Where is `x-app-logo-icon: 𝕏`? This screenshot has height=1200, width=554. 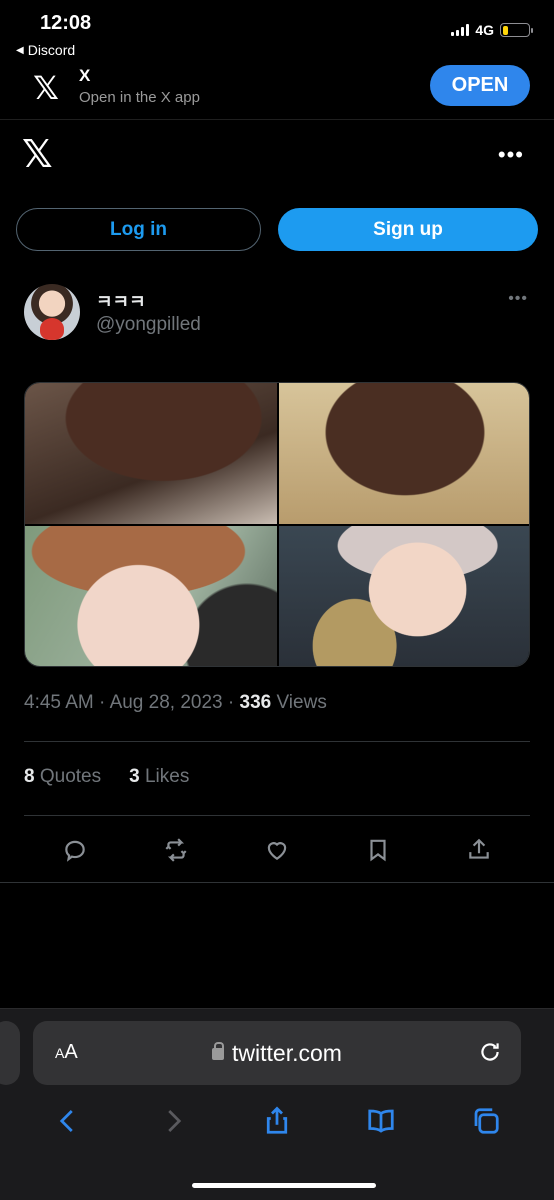 x-app-logo-icon: 𝕏 is located at coordinates (46, 88).